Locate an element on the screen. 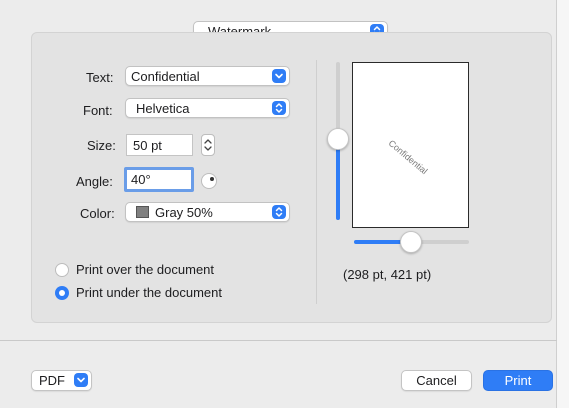  size-field: 50 pt is located at coordinates (159, 145).